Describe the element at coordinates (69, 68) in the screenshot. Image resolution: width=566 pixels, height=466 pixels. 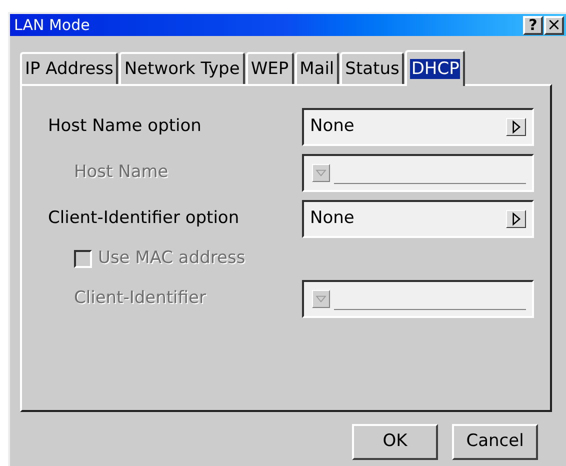
I see `tab: IP Address` at that location.